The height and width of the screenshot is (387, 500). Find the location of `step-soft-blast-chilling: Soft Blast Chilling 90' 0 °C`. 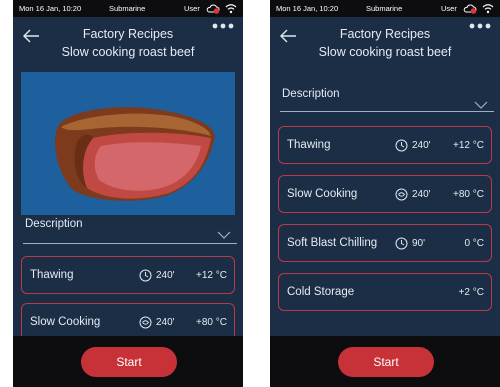

step-soft-blast-chilling: Soft Blast Chilling 90' 0 °C is located at coordinates (385, 243).